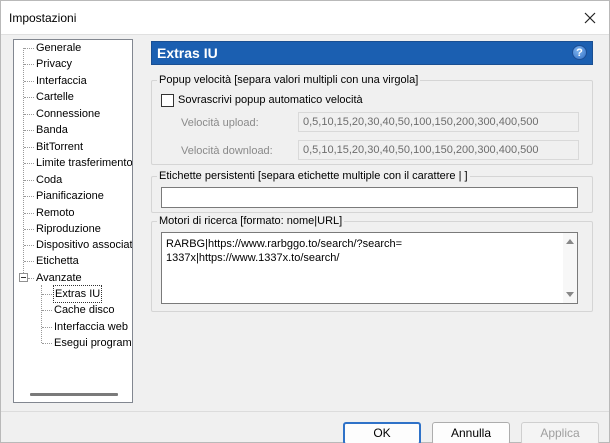 This screenshot has height=443, width=610. What do you see at coordinates (55, 213) in the screenshot?
I see `tree-item-remoto: Remoto` at bounding box center [55, 213].